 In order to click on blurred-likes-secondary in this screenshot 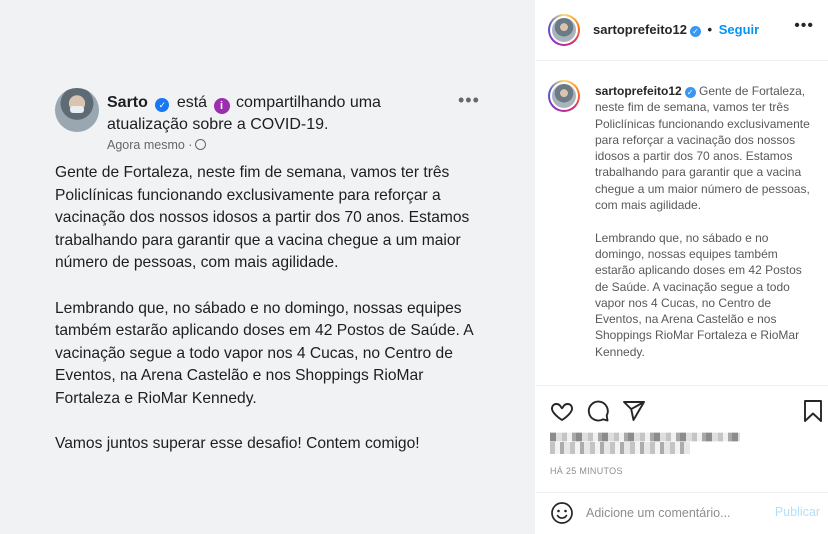, I will do `click(620, 448)`.